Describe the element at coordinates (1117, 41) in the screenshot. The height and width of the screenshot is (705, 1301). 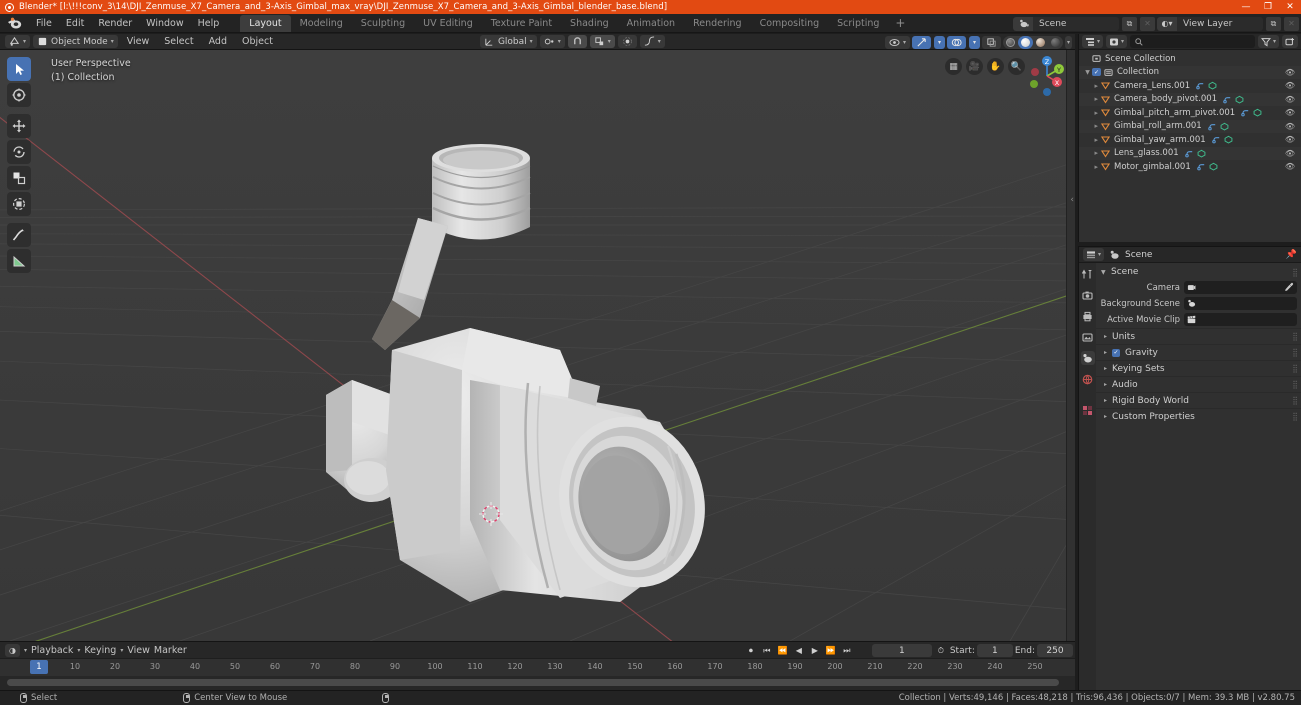
I see `outliner-filter-id-button: ▾` at that location.